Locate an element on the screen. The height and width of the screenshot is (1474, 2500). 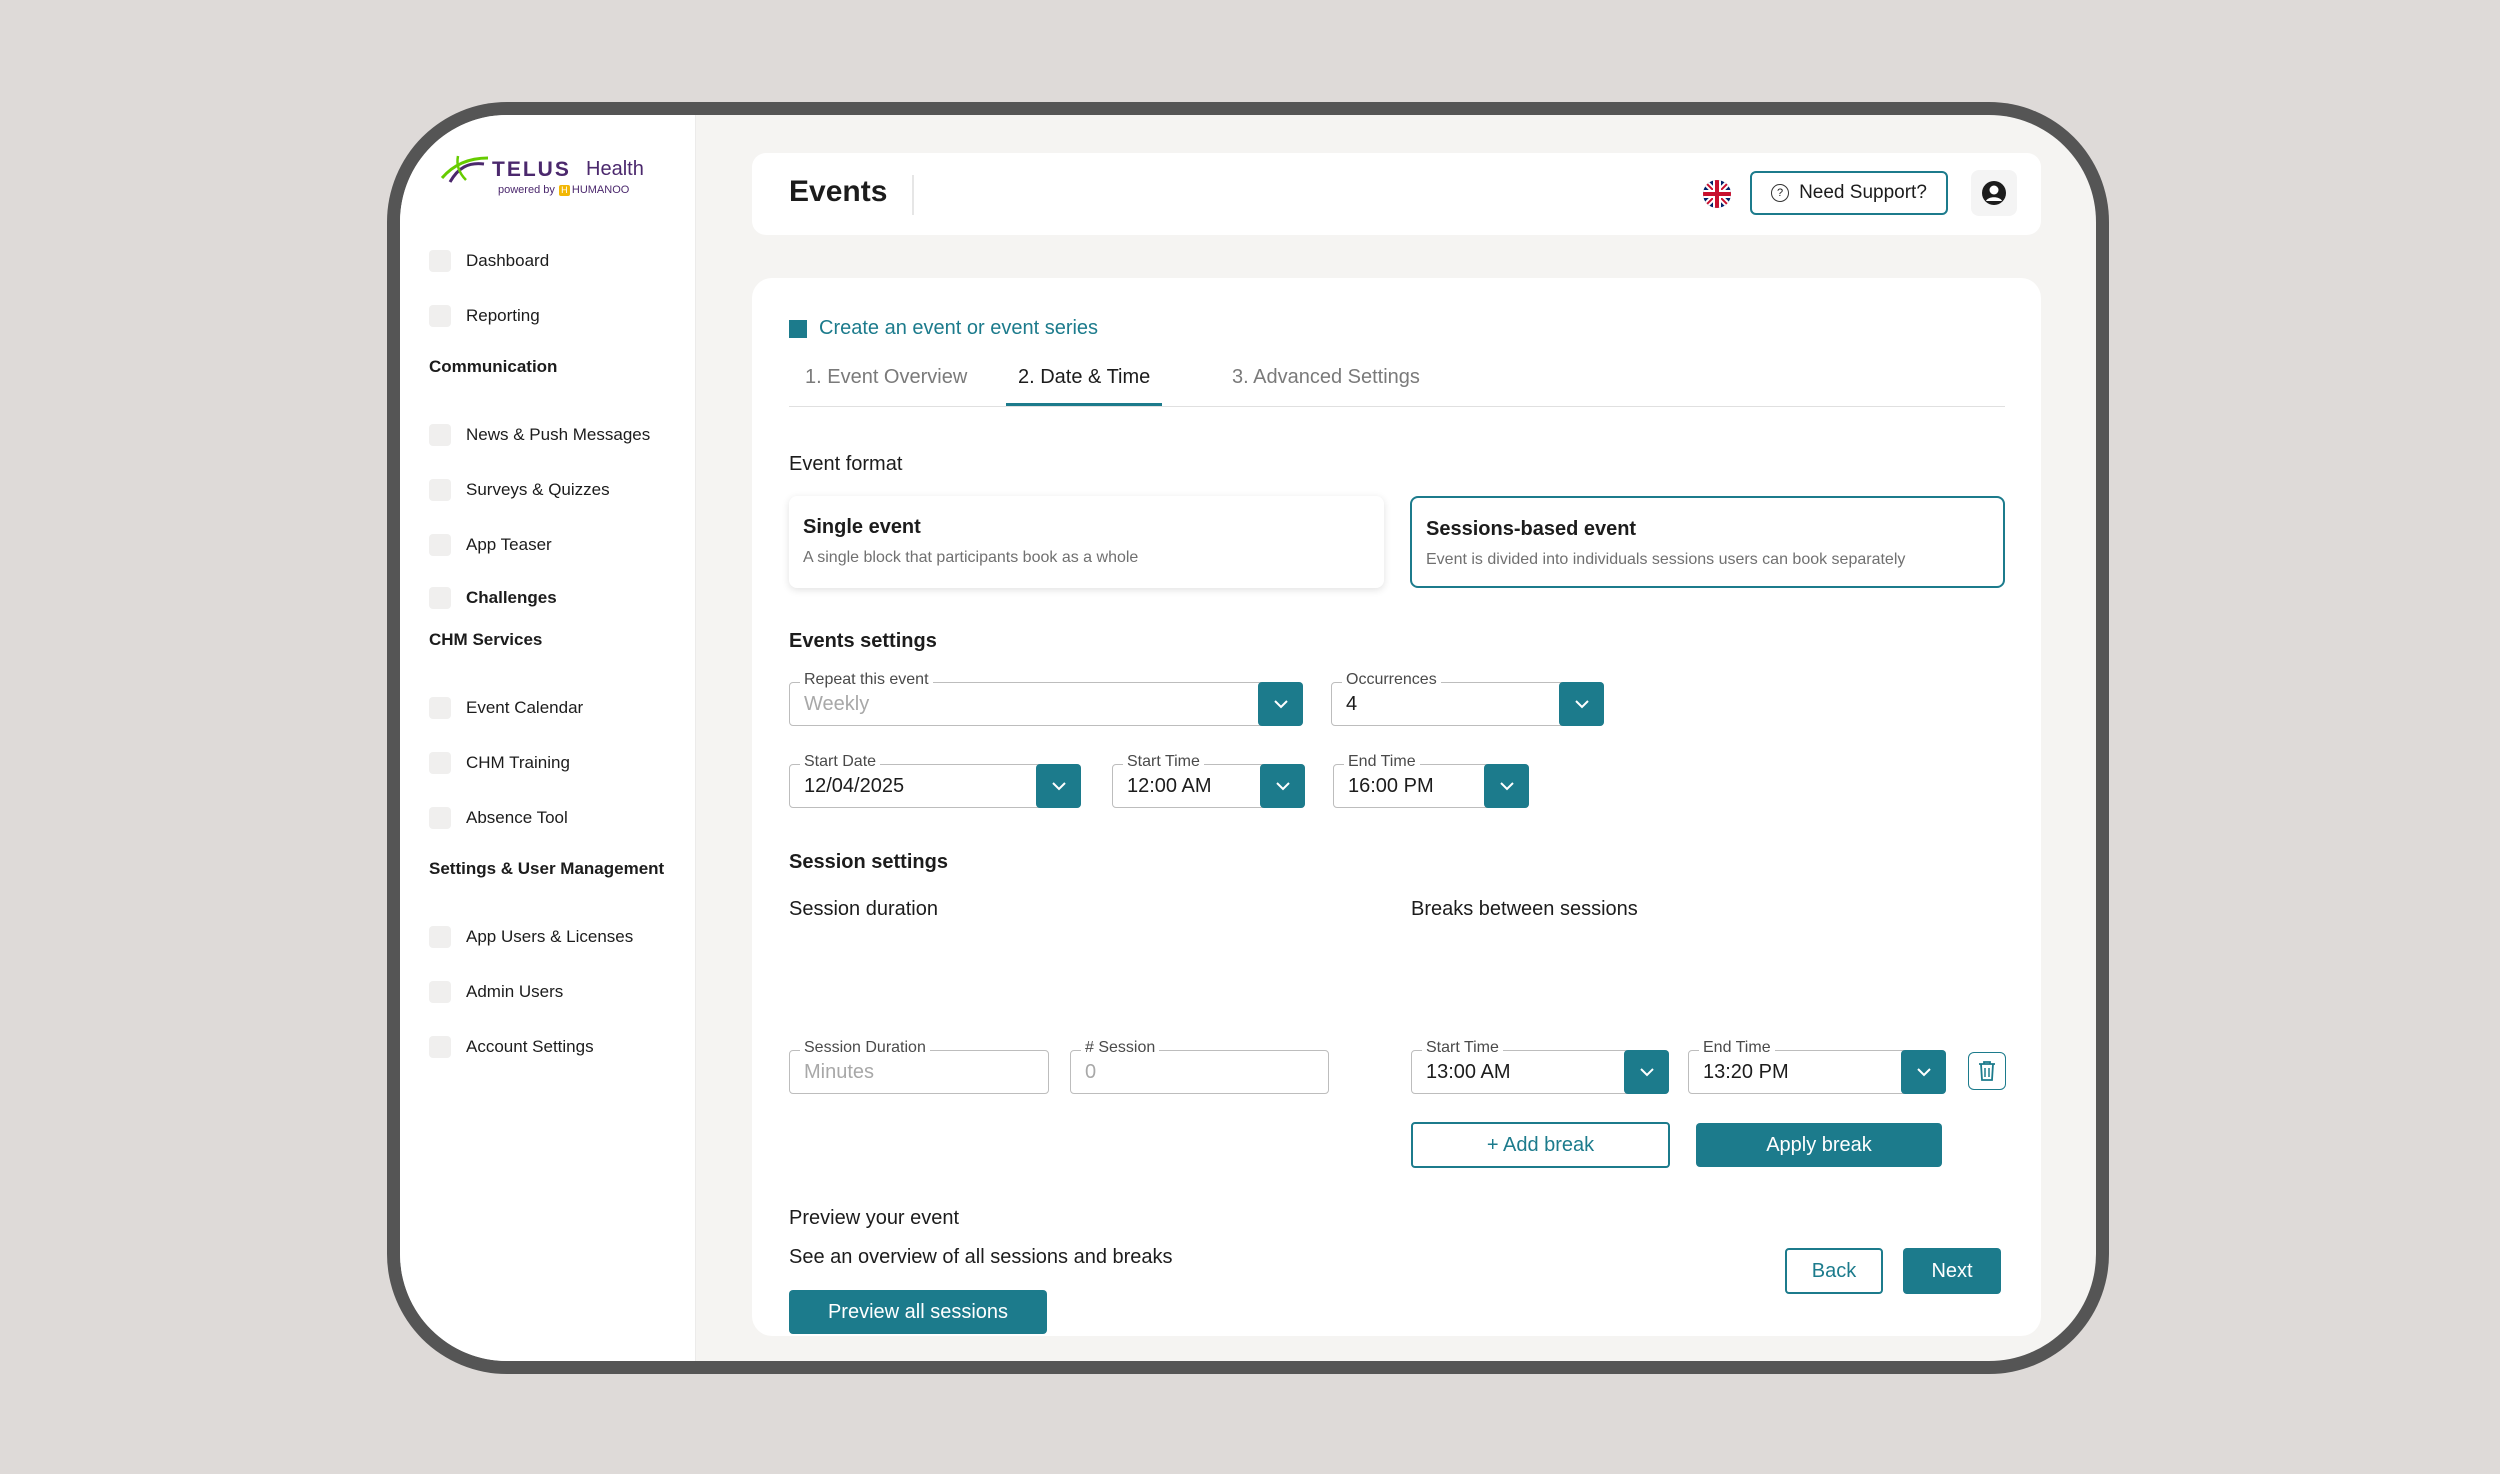
top-bar: Events ? Need Support? is located at coordinates (1396, 194).